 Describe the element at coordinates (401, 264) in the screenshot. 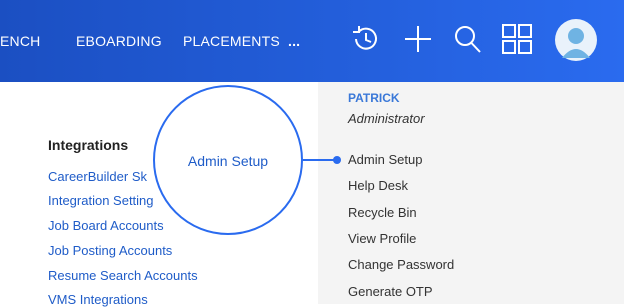

I see `menu-item-change-password: Change Password` at that location.